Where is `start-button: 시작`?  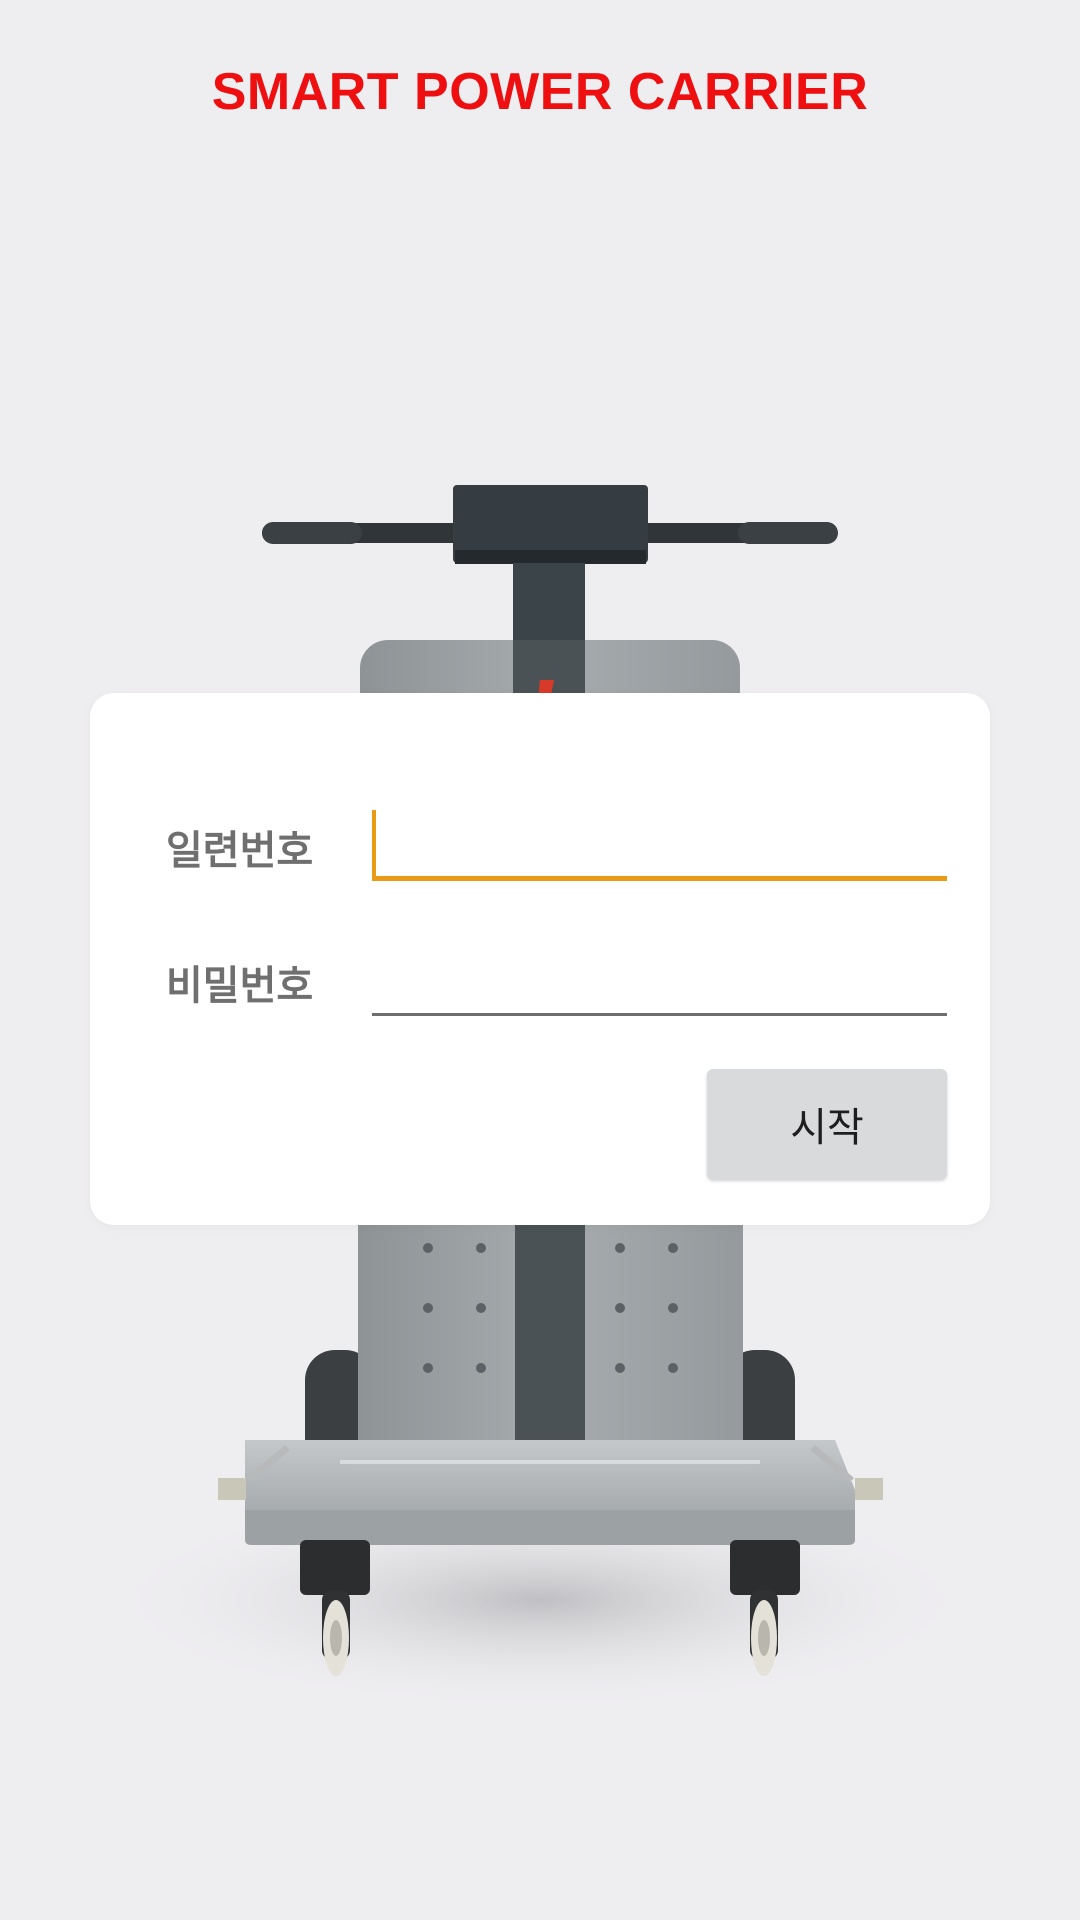 start-button: 시작 is located at coordinates (827, 1124).